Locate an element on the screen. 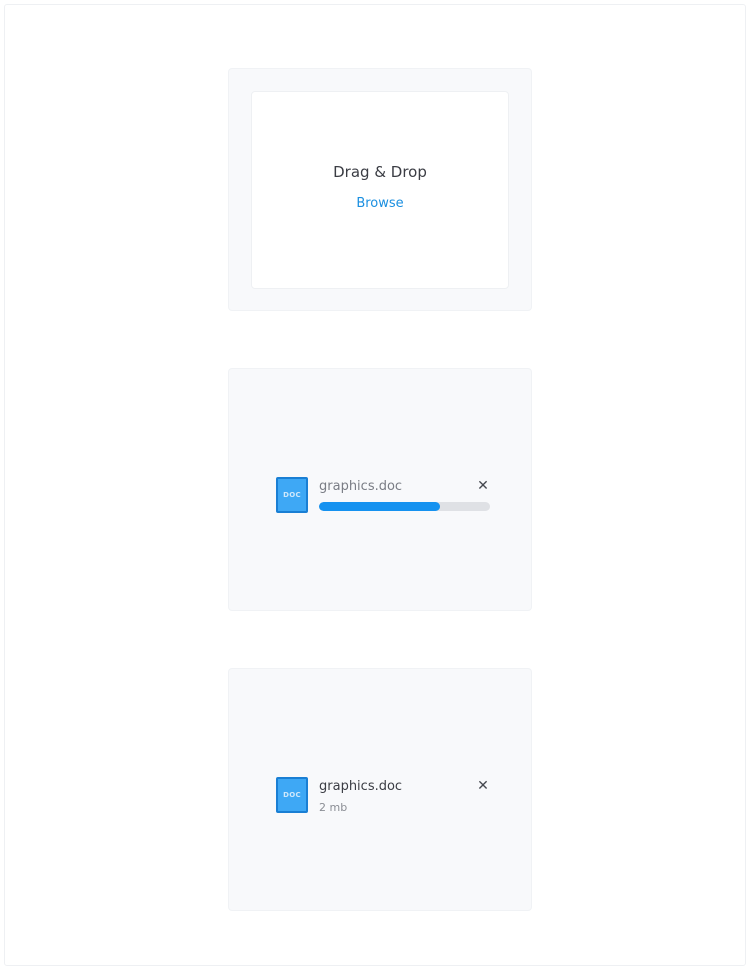 Image resolution: width=750 pixels, height=970 pixels. drop-zone-title: Drag & Drop is located at coordinates (380, 172).